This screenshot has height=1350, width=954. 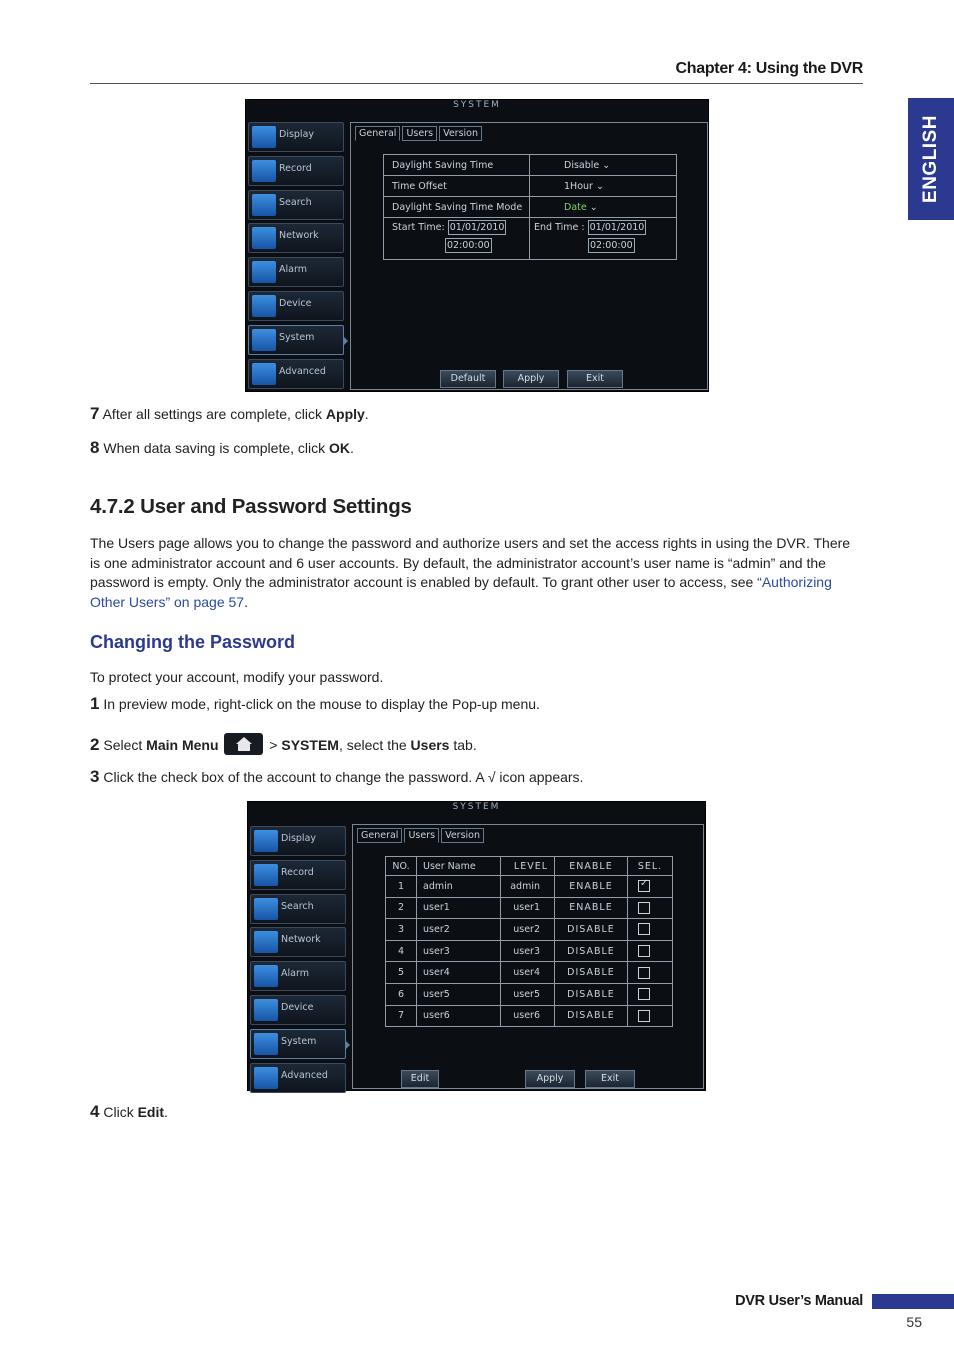 What do you see at coordinates (297, 134) in the screenshot?
I see `dvr-menu-label: Display` at bounding box center [297, 134].